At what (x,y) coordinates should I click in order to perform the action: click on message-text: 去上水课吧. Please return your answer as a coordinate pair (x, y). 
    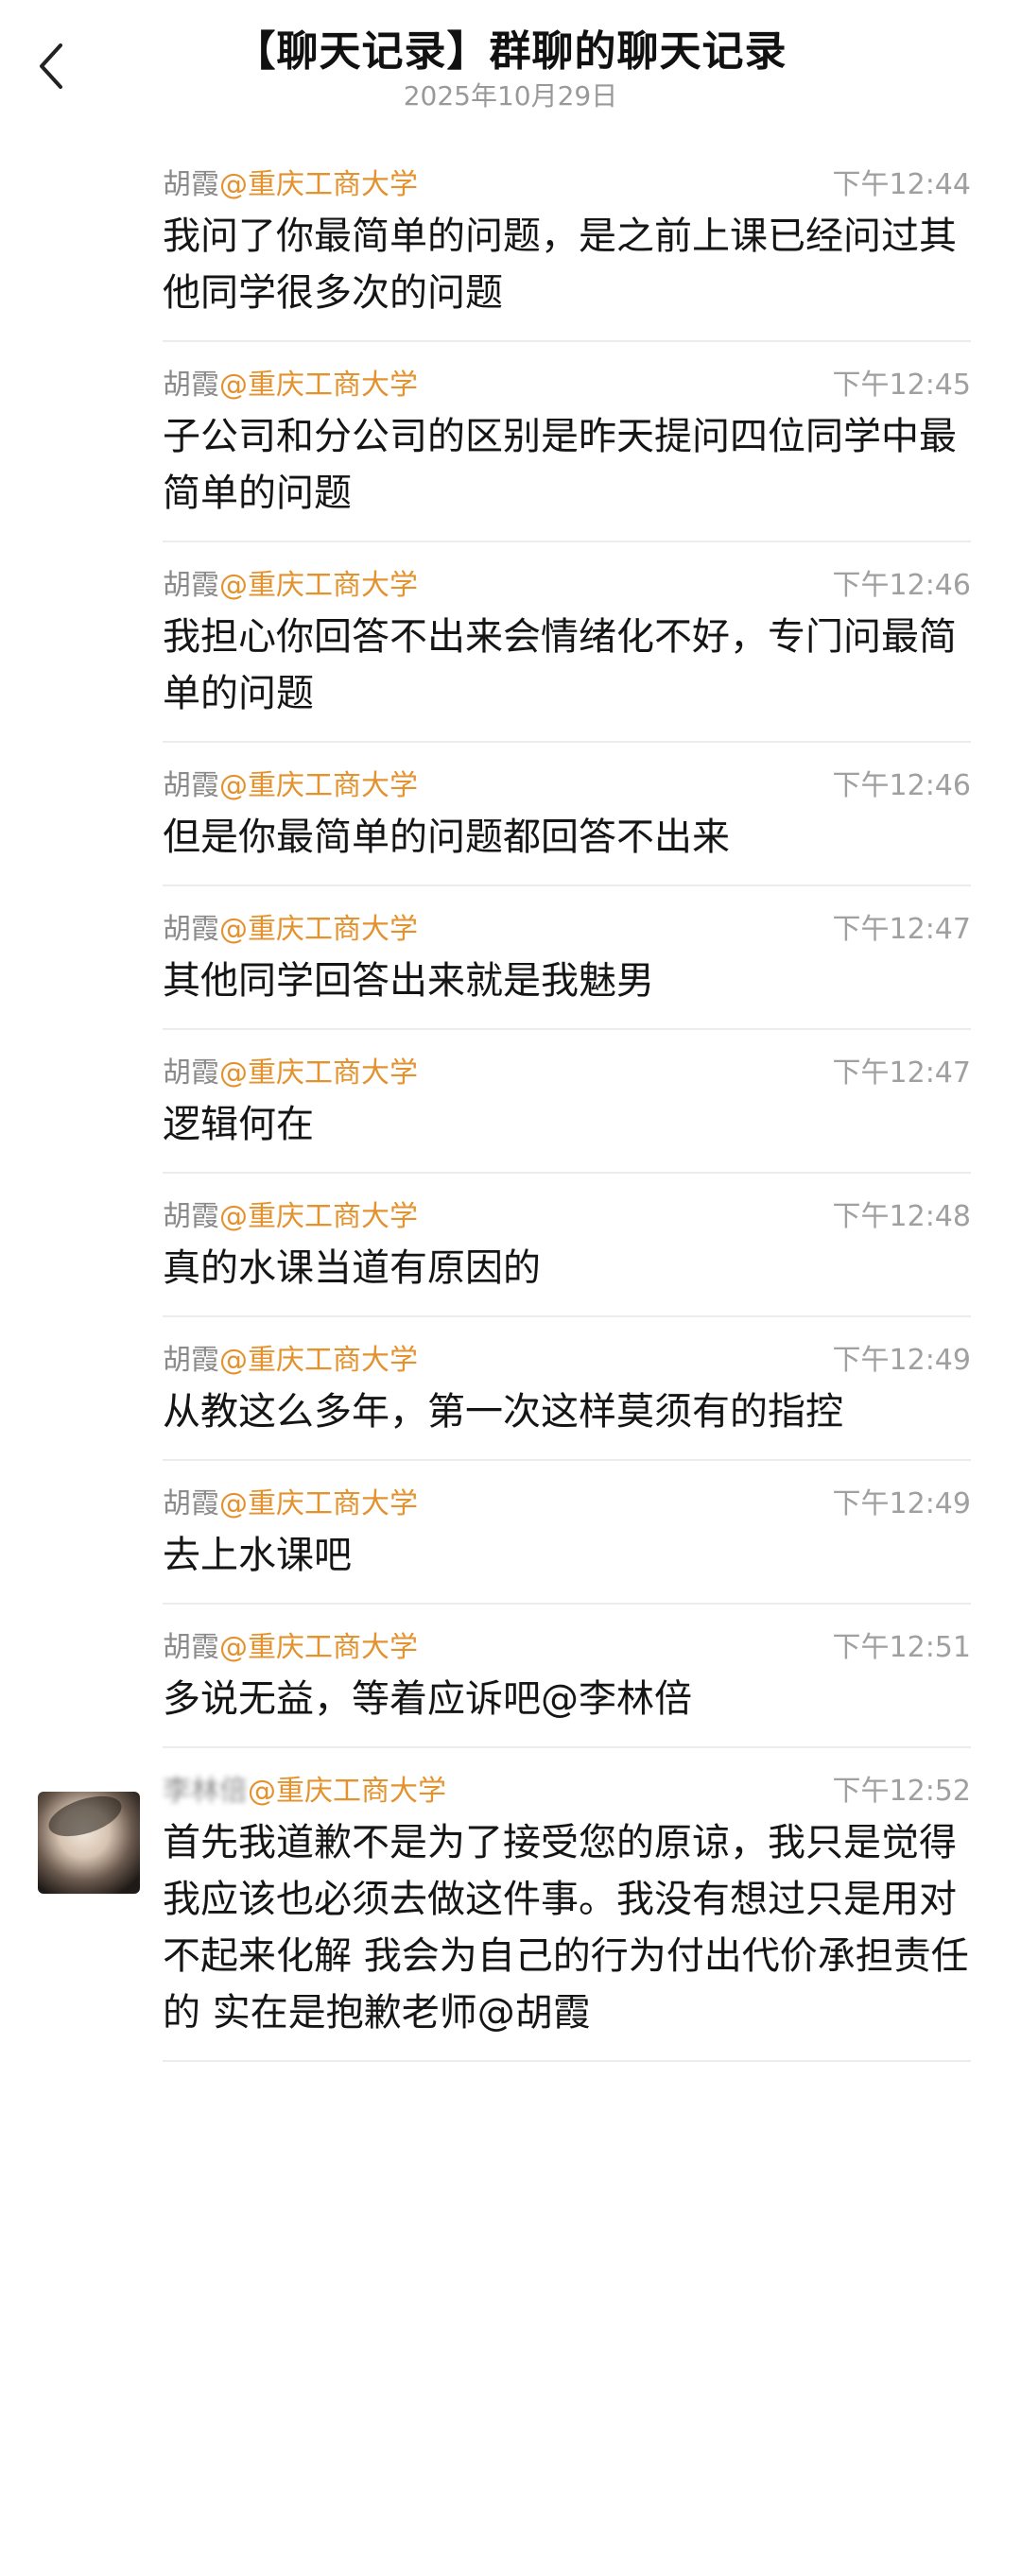
    Looking at the image, I should click on (257, 1555).